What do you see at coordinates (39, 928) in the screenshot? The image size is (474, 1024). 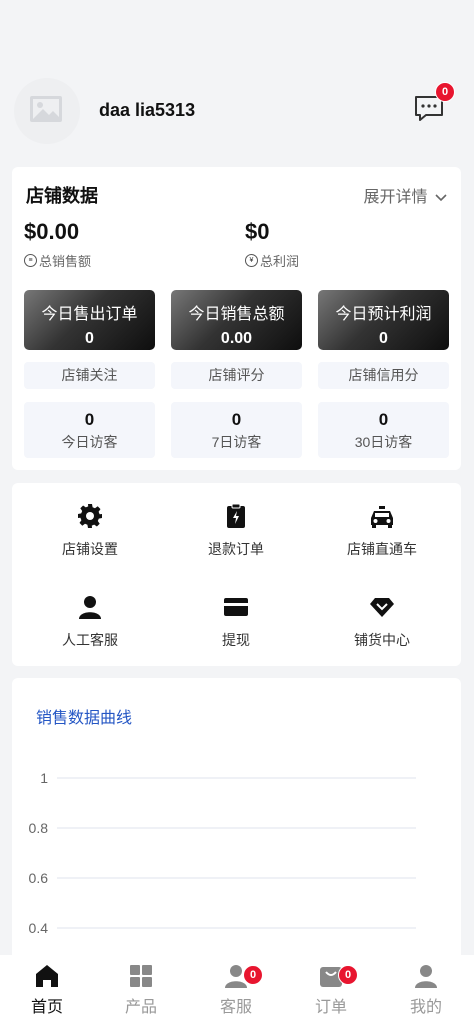 I see `y-tick-label: 0.4` at bounding box center [39, 928].